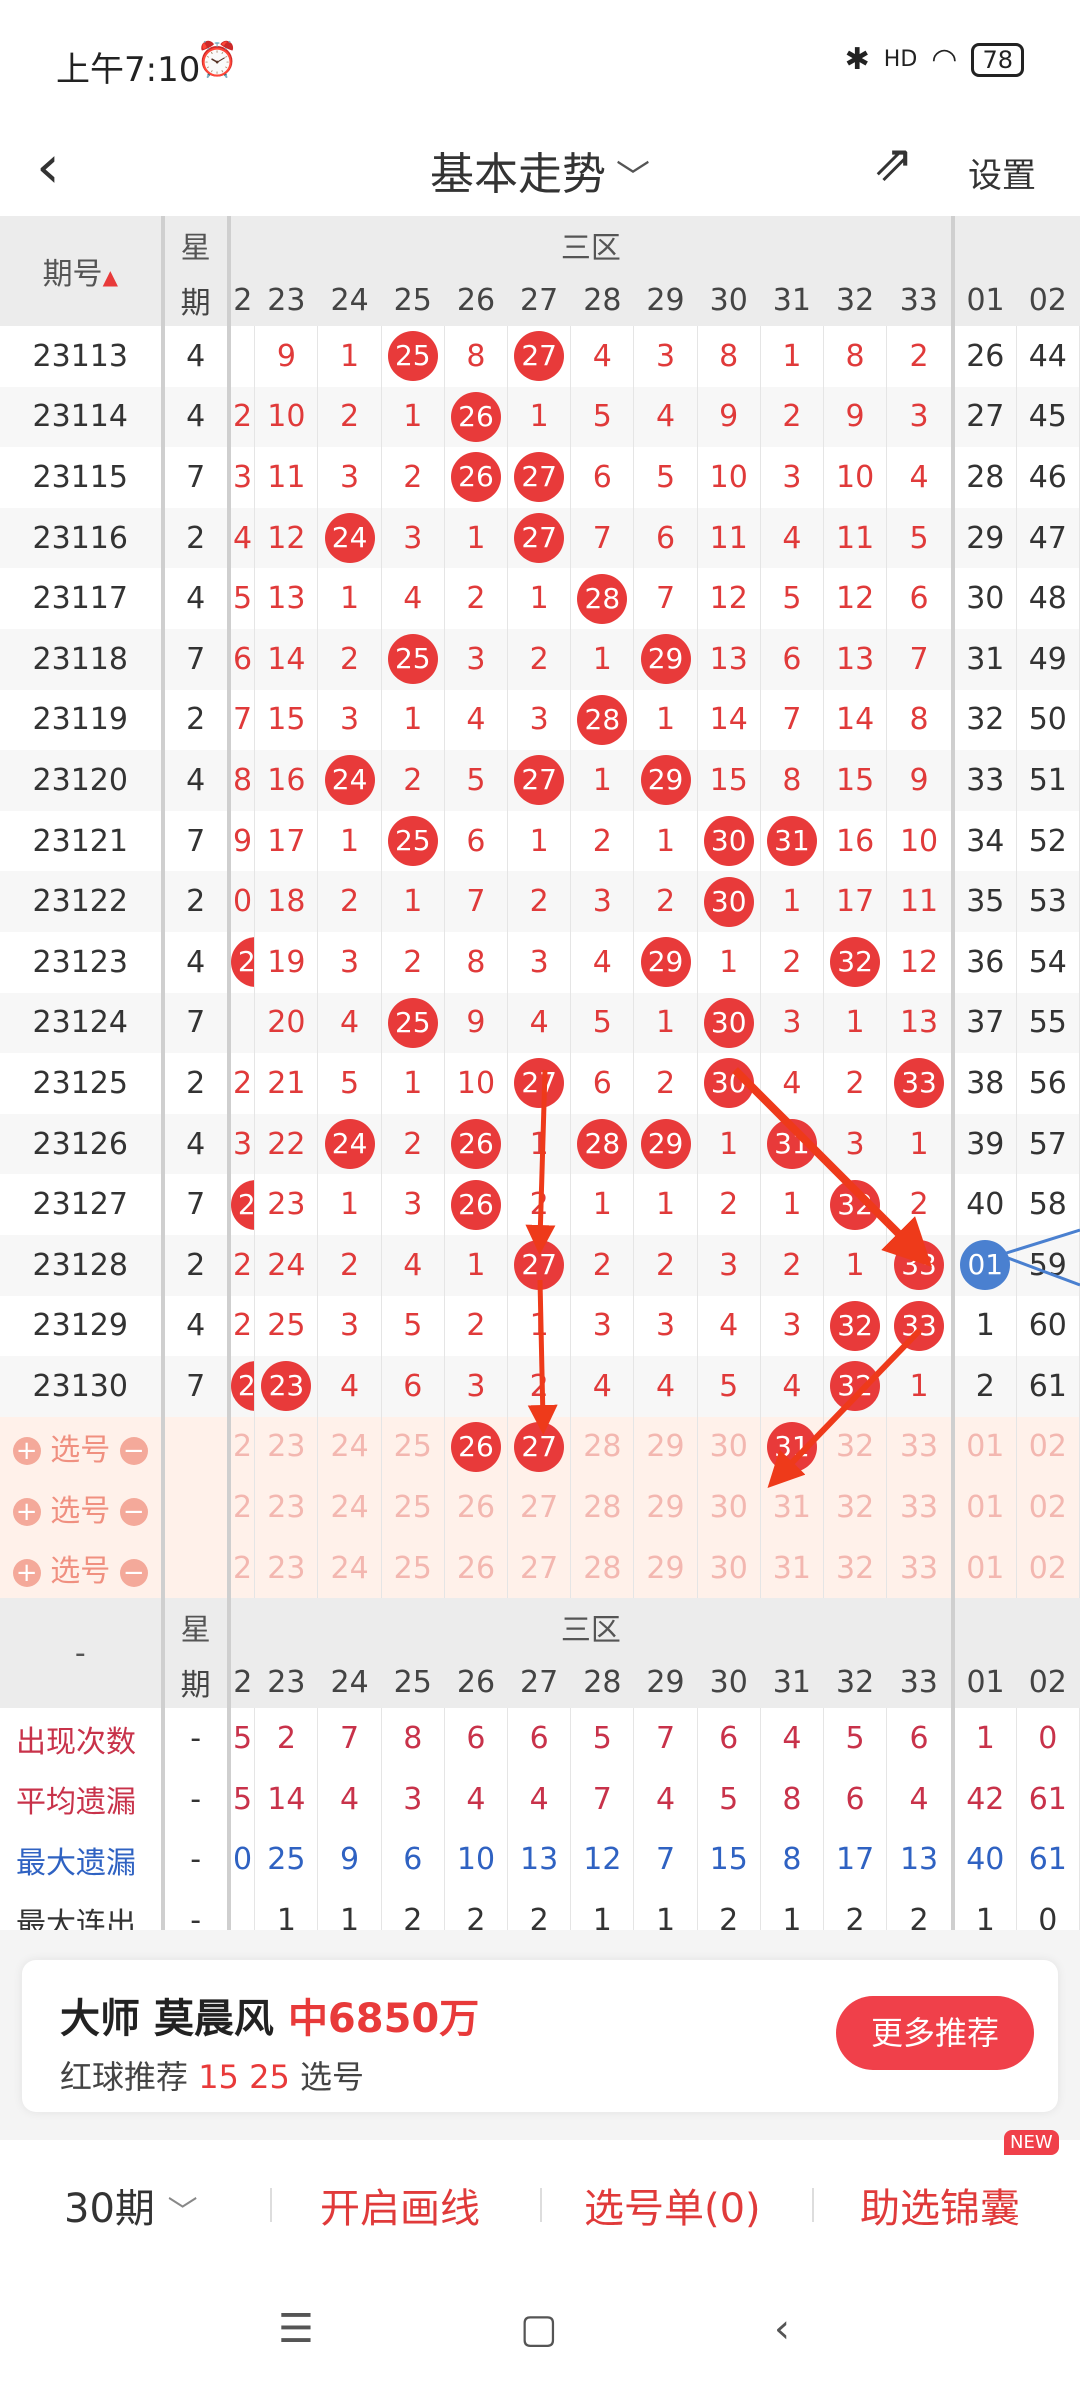 The image size is (1080, 2400). I want to click on home-icon: ▢, so click(539, 2329).